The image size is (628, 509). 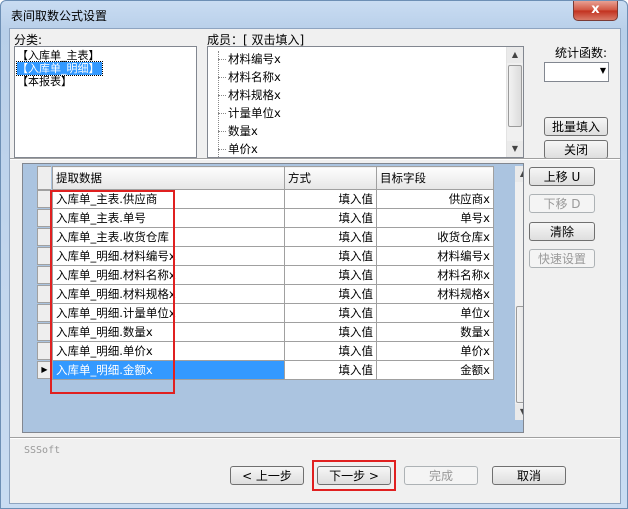 What do you see at coordinates (435, 275) in the screenshot?
I see `cell-target: 材料名称x` at bounding box center [435, 275].